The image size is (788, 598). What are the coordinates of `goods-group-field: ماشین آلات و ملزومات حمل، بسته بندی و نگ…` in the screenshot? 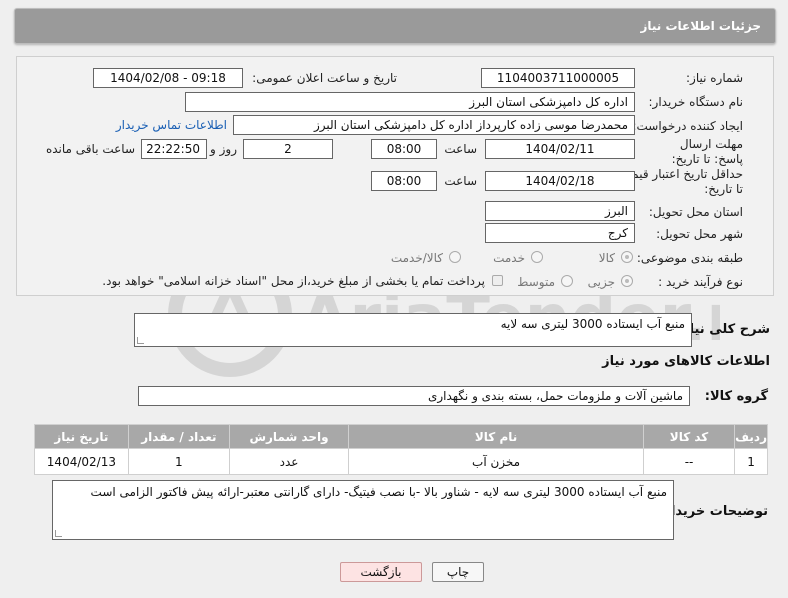 It's located at (414, 396).